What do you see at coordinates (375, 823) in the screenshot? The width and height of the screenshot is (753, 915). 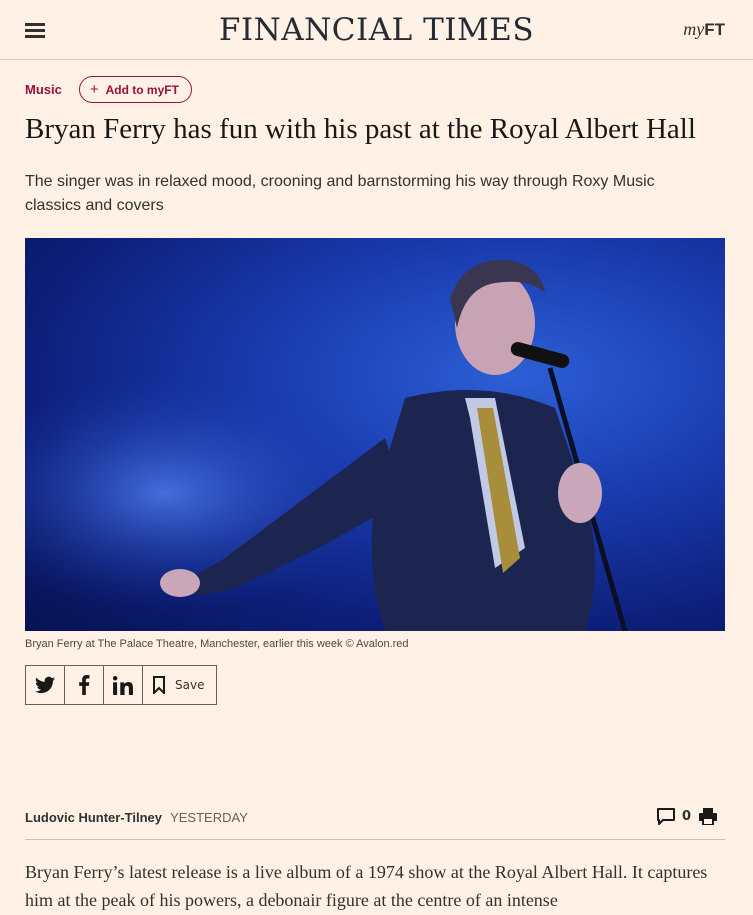 I see `byline-row: Ludovic Hunter-Tilney YESTERDAY 0` at bounding box center [375, 823].